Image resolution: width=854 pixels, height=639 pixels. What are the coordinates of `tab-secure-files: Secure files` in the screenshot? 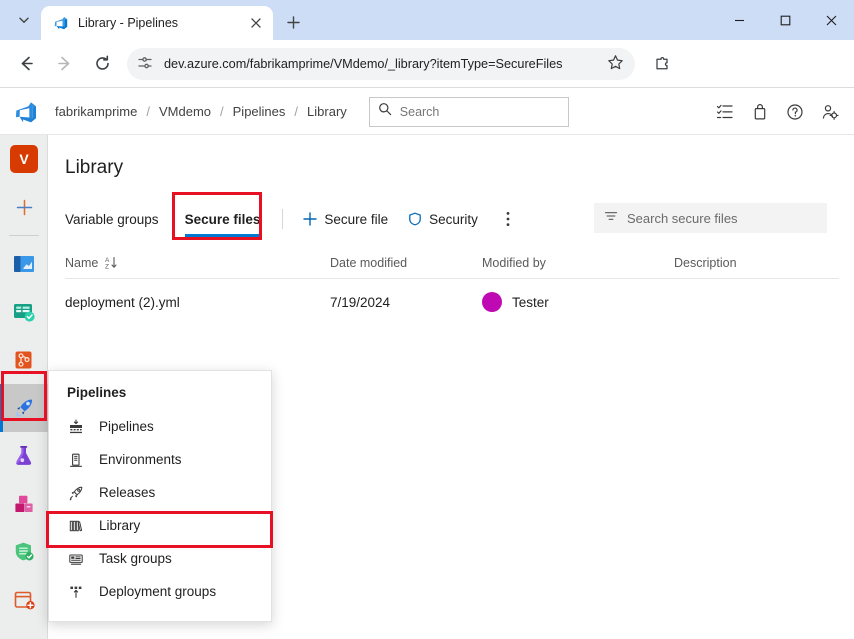 It's located at (223, 219).